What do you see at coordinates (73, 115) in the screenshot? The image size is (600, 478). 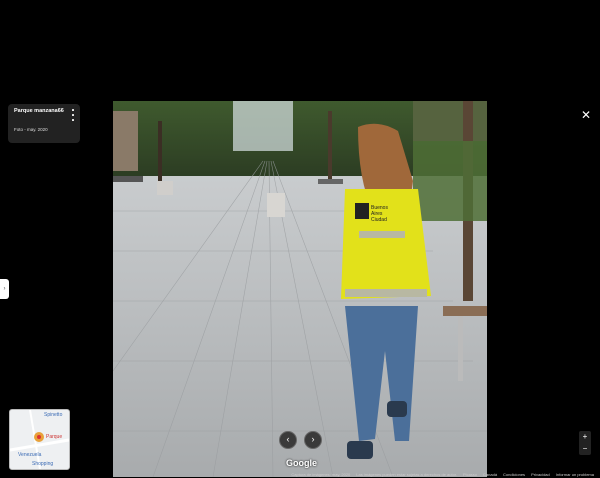 I see `more-vert-icon` at bounding box center [73, 115].